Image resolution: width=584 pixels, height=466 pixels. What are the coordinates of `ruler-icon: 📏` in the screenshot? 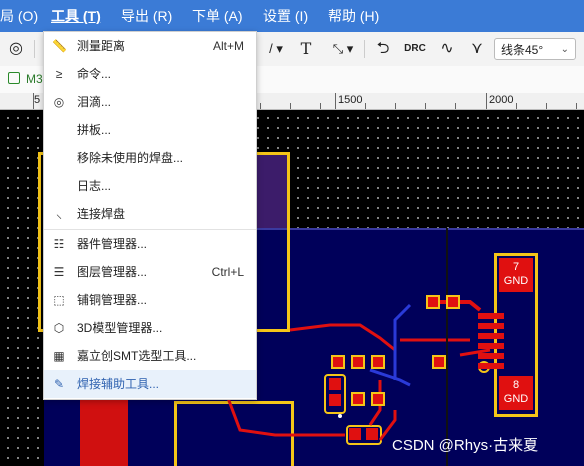 It's located at (59, 46).